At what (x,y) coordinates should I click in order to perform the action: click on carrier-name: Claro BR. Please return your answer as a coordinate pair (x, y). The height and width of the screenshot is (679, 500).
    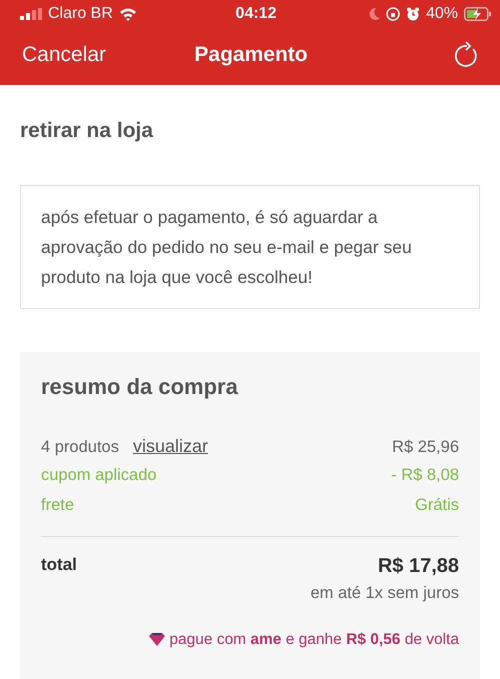
    Looking at the image, I should click on (80, 14).